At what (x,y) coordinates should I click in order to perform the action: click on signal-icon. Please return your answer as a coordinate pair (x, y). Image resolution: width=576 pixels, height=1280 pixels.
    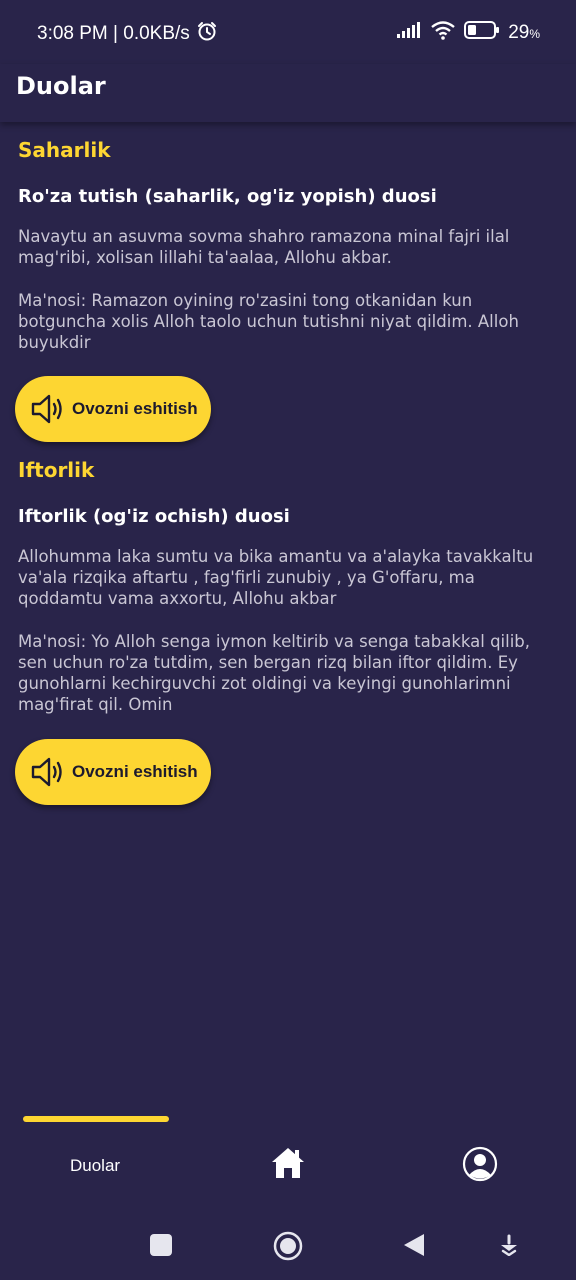
    Looking at the image, I should click on (409, 33).